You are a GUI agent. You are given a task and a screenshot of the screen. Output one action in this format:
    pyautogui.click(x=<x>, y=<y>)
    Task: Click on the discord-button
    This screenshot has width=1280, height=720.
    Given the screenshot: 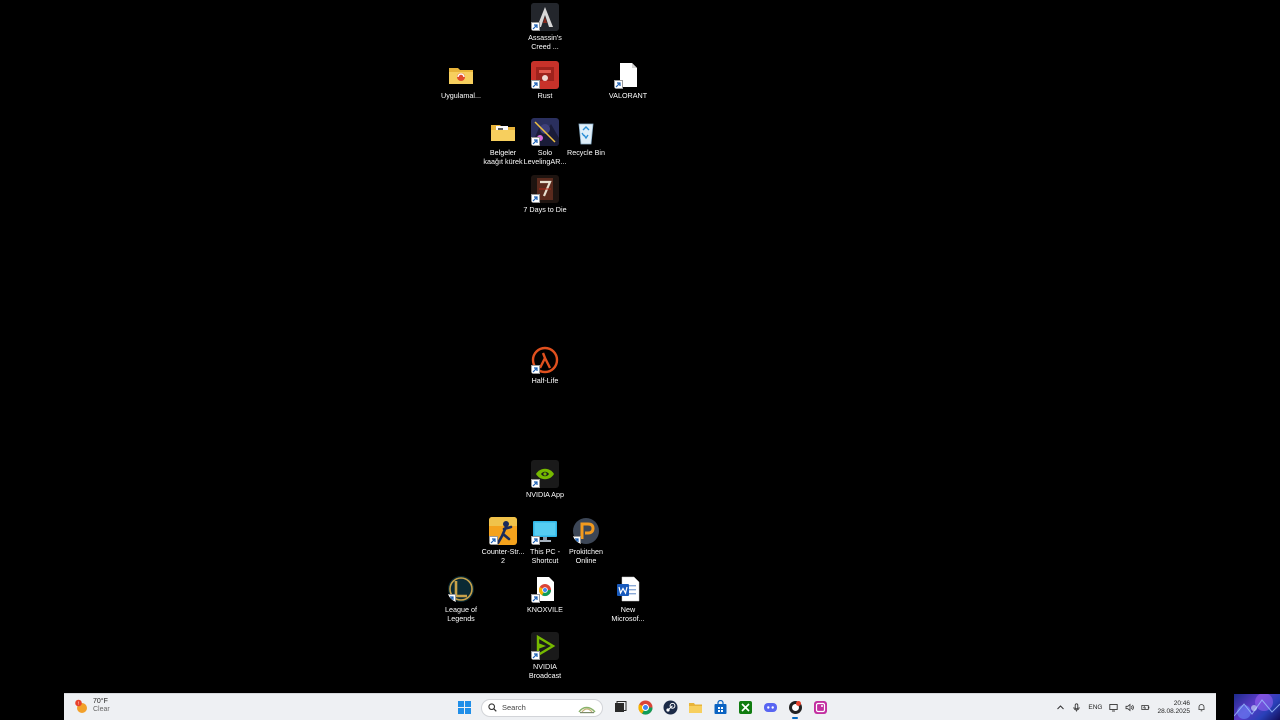 What is the action you would take?
    pyautogui.click(x=770, y=708)
    